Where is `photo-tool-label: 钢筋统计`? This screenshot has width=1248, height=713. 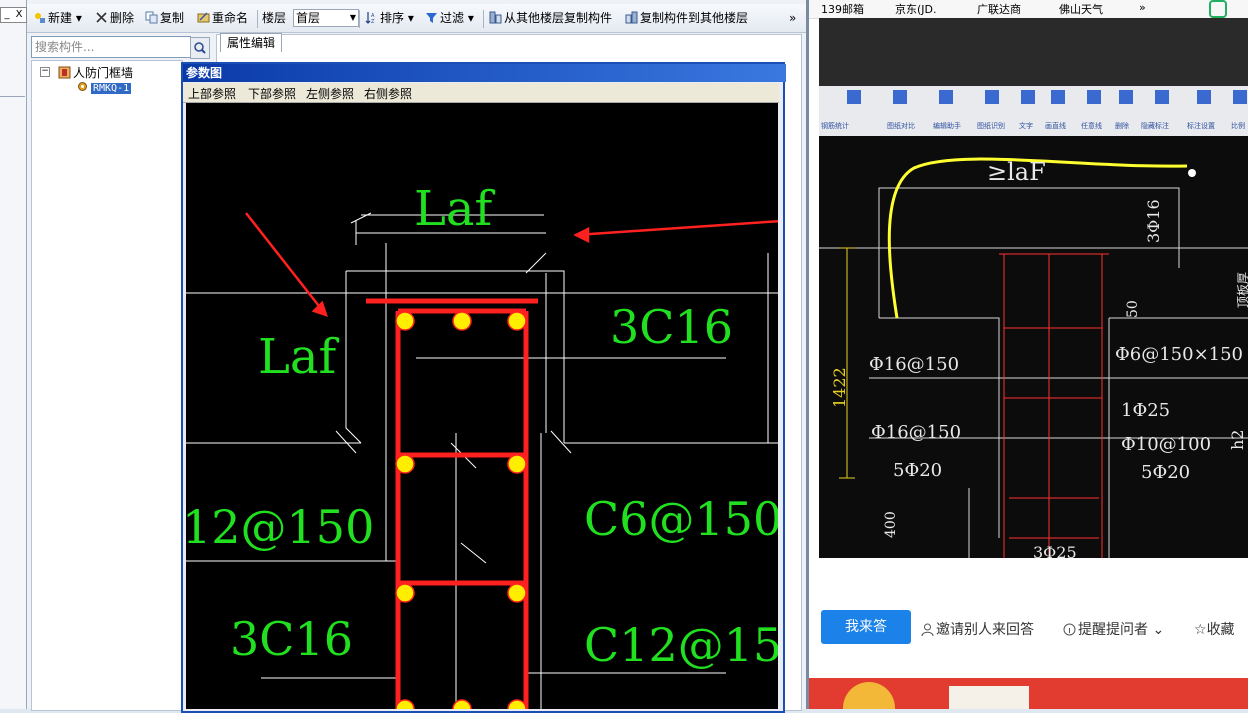 photo-tool-label: 钢筋统计 is located at coordinates (835, 125).